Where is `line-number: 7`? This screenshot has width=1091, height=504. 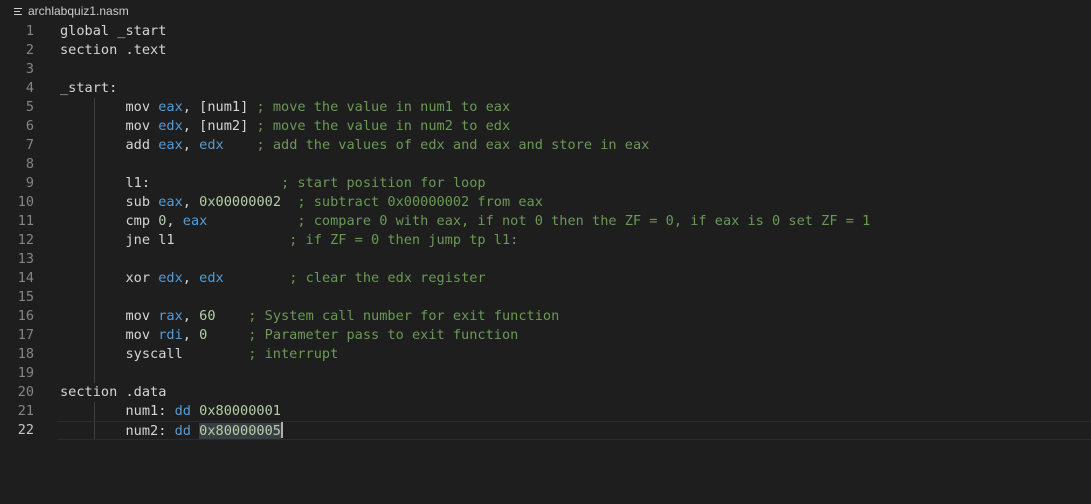
line-number: 7 is located at coordinates (29, 145).